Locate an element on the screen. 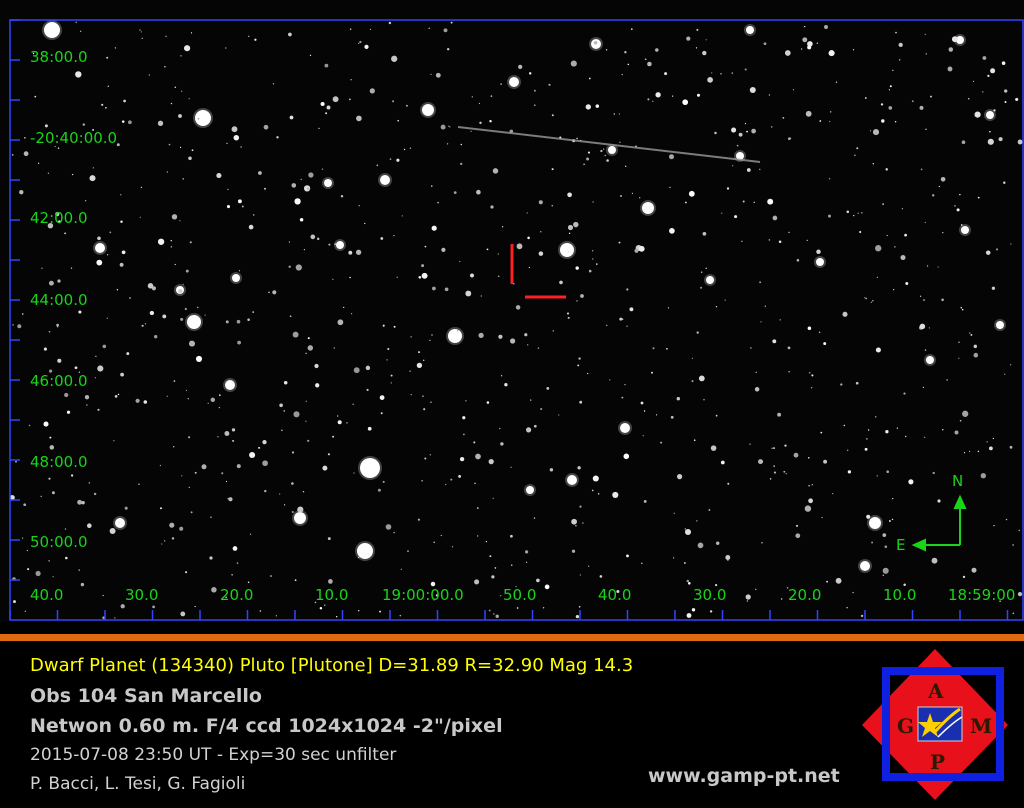  compass is located at coordinates (939, 523).